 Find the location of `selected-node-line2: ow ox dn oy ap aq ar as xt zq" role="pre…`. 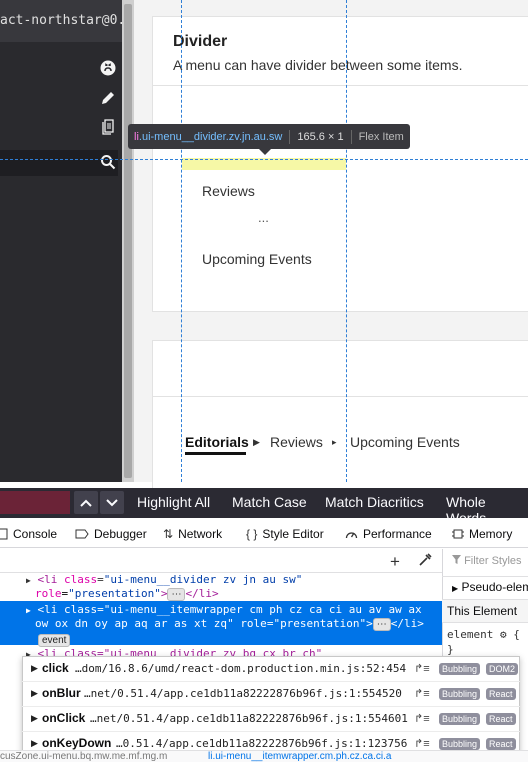

selected-node-line2: ow ox dn oy ap aq ar as xt zq" role="pre… is located at coordinates (229, 624).